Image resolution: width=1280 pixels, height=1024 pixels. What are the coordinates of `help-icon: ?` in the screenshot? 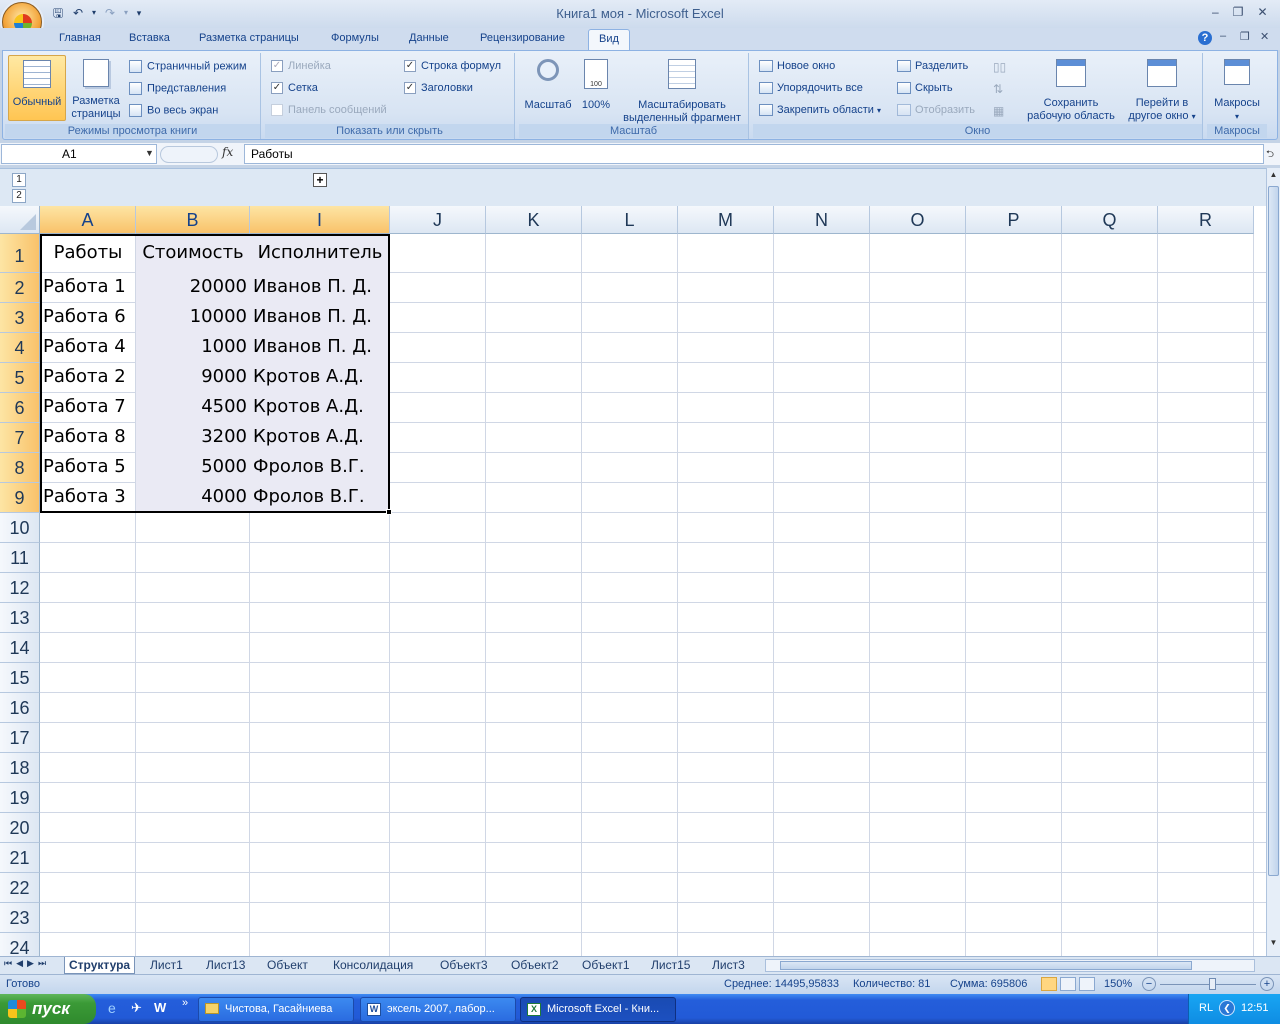 It's located at (1205, 38).